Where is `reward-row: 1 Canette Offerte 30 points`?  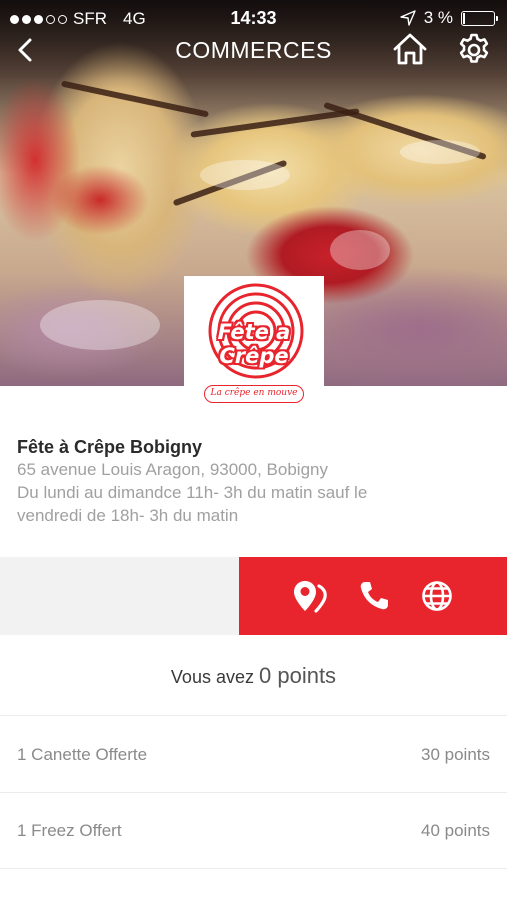
reward-row: 1 Canette Offerte 30 points is located at coordinates (253, 755).